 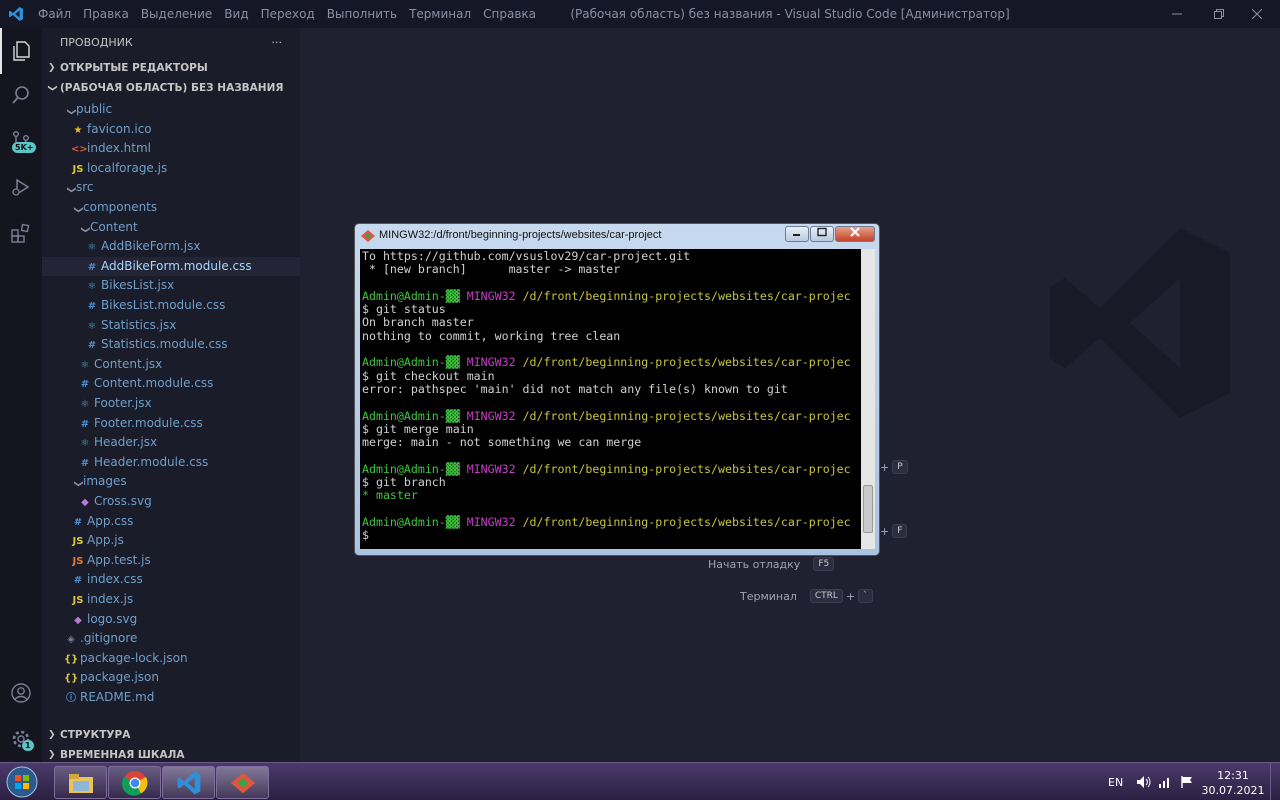 What do you see at coordinates (21, 398) in the screenshot?
I see `activity-bar: 5K+ 1` at bounding box center [21, 398].